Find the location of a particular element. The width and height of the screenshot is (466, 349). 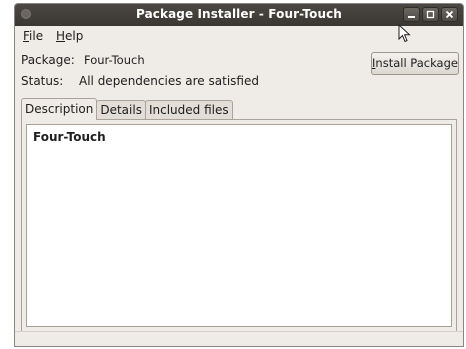

close-button is located at coordinates (449, 14).